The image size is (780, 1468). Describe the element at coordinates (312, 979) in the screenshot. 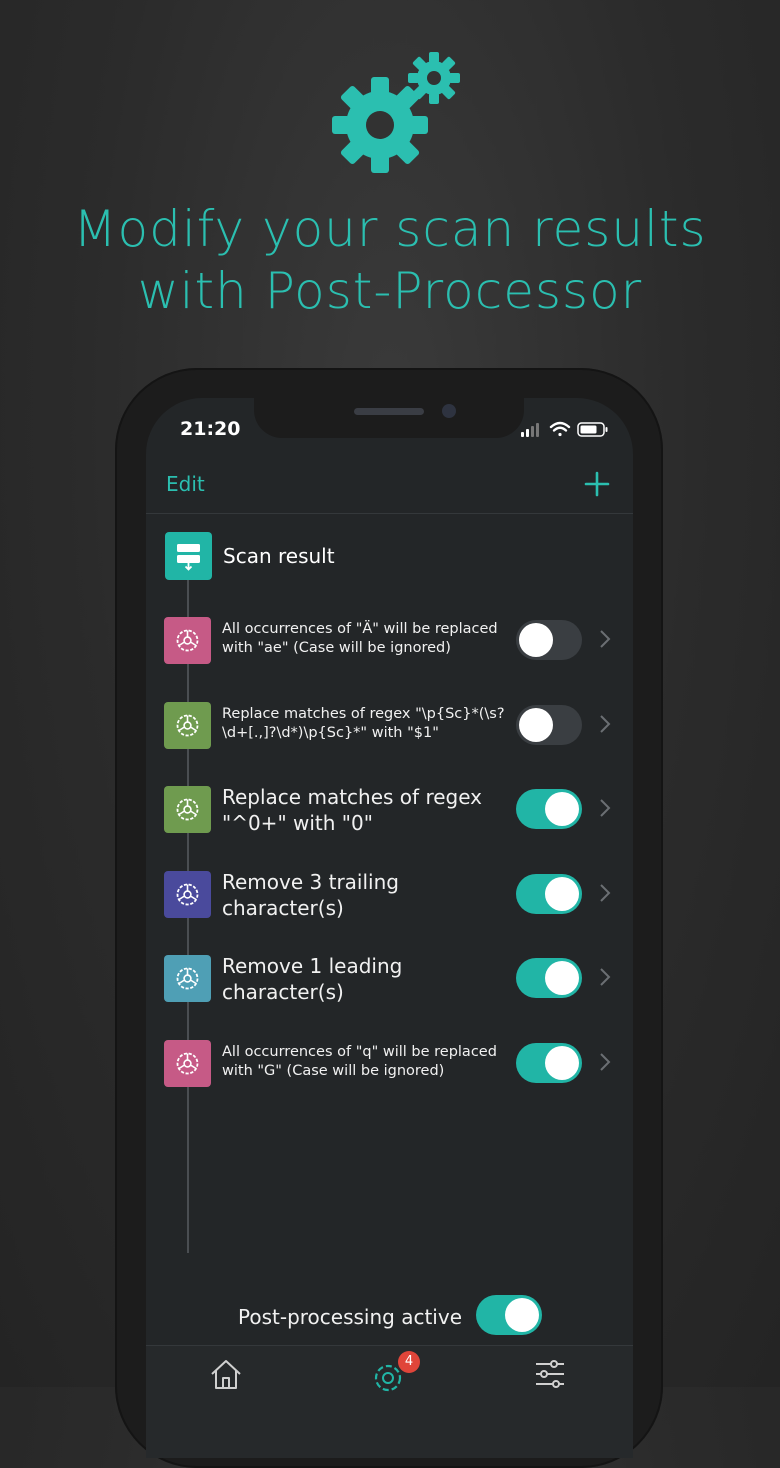

I see `rule-description: Remove 1 leading character(s)` at that location.